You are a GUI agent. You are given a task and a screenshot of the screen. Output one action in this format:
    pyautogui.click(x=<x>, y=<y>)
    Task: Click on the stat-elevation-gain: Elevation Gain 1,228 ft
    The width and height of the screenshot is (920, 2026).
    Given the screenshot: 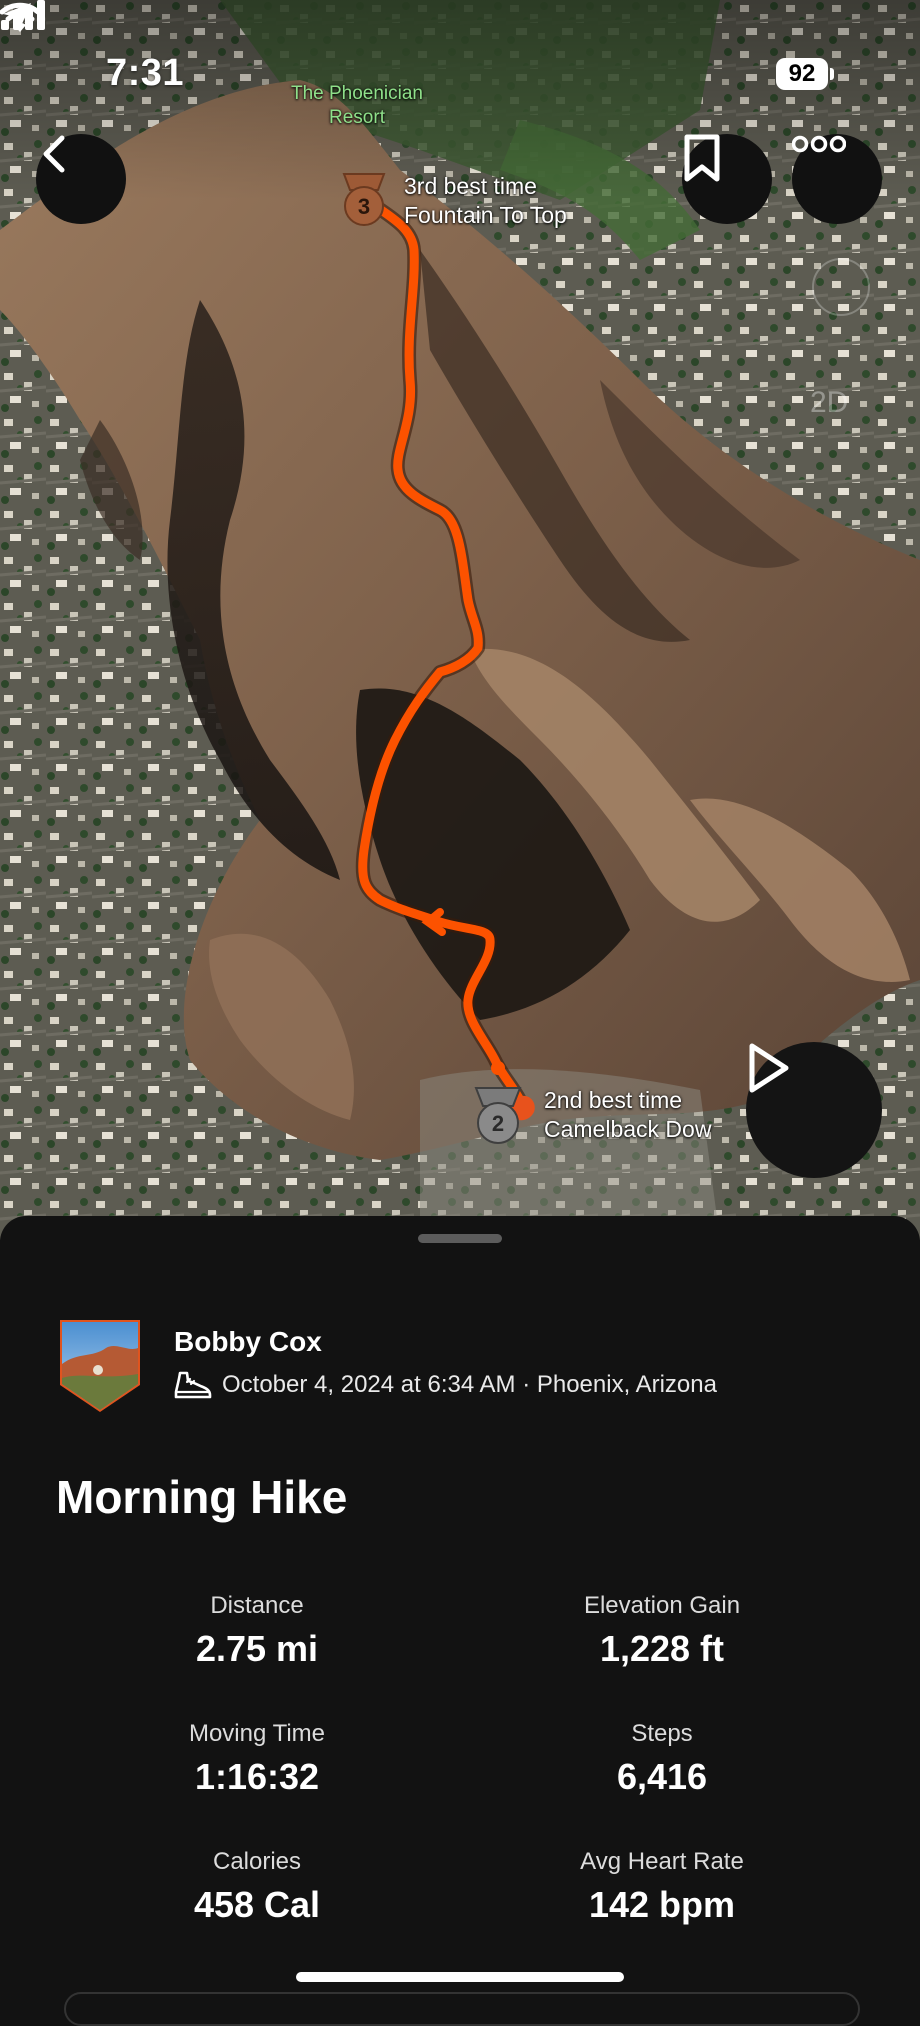 What is the action you would take?
    pyautogui.click(x=662, y=1630)
    